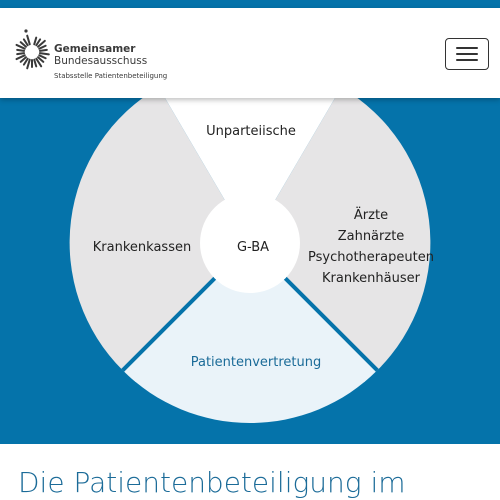 This screenshot has height=500, width=500. I want to click on gba-logo-icon, so click(32, 50).